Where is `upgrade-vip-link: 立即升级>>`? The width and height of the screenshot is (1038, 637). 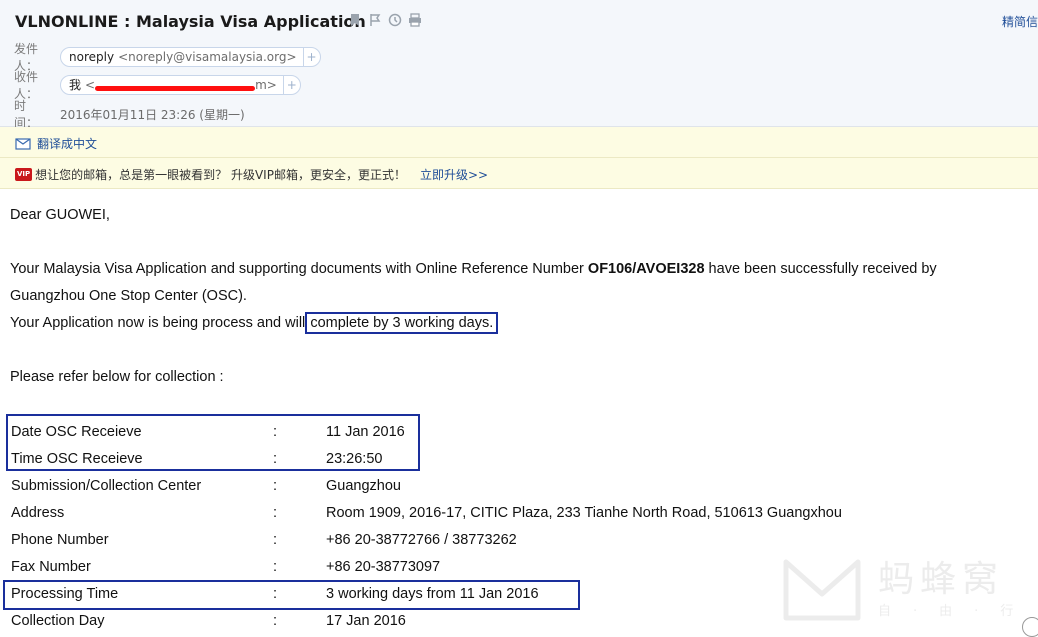
upgrade-vip-link: 立即升级>> is located at coordinates (454, 174).